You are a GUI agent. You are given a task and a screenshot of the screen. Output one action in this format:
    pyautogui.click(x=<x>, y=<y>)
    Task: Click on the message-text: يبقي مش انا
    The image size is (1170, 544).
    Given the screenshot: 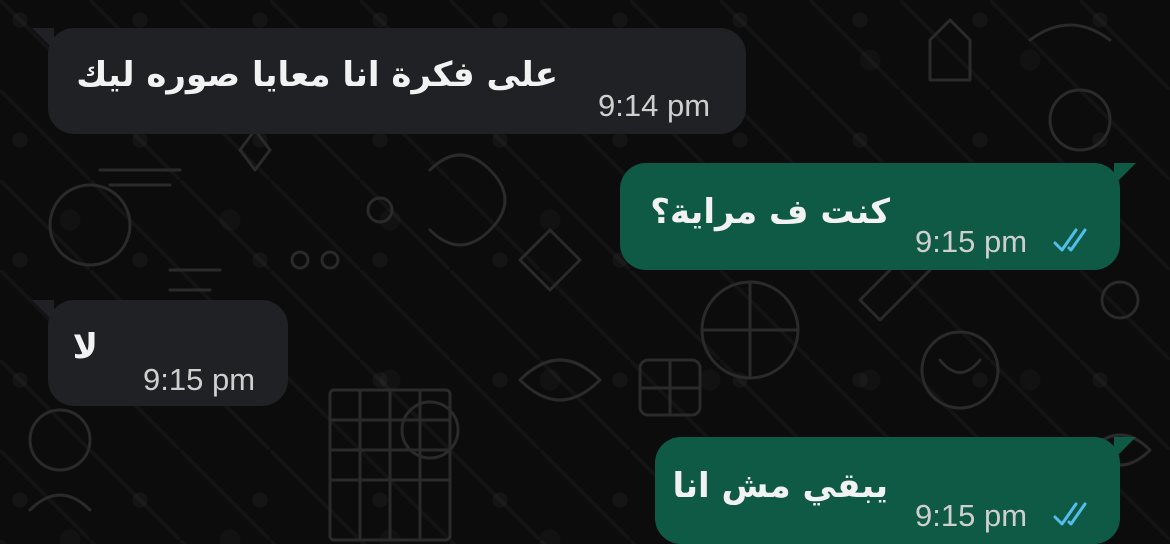 What is the action you would take?
    pyautogui.click(x=780, y=486)
    